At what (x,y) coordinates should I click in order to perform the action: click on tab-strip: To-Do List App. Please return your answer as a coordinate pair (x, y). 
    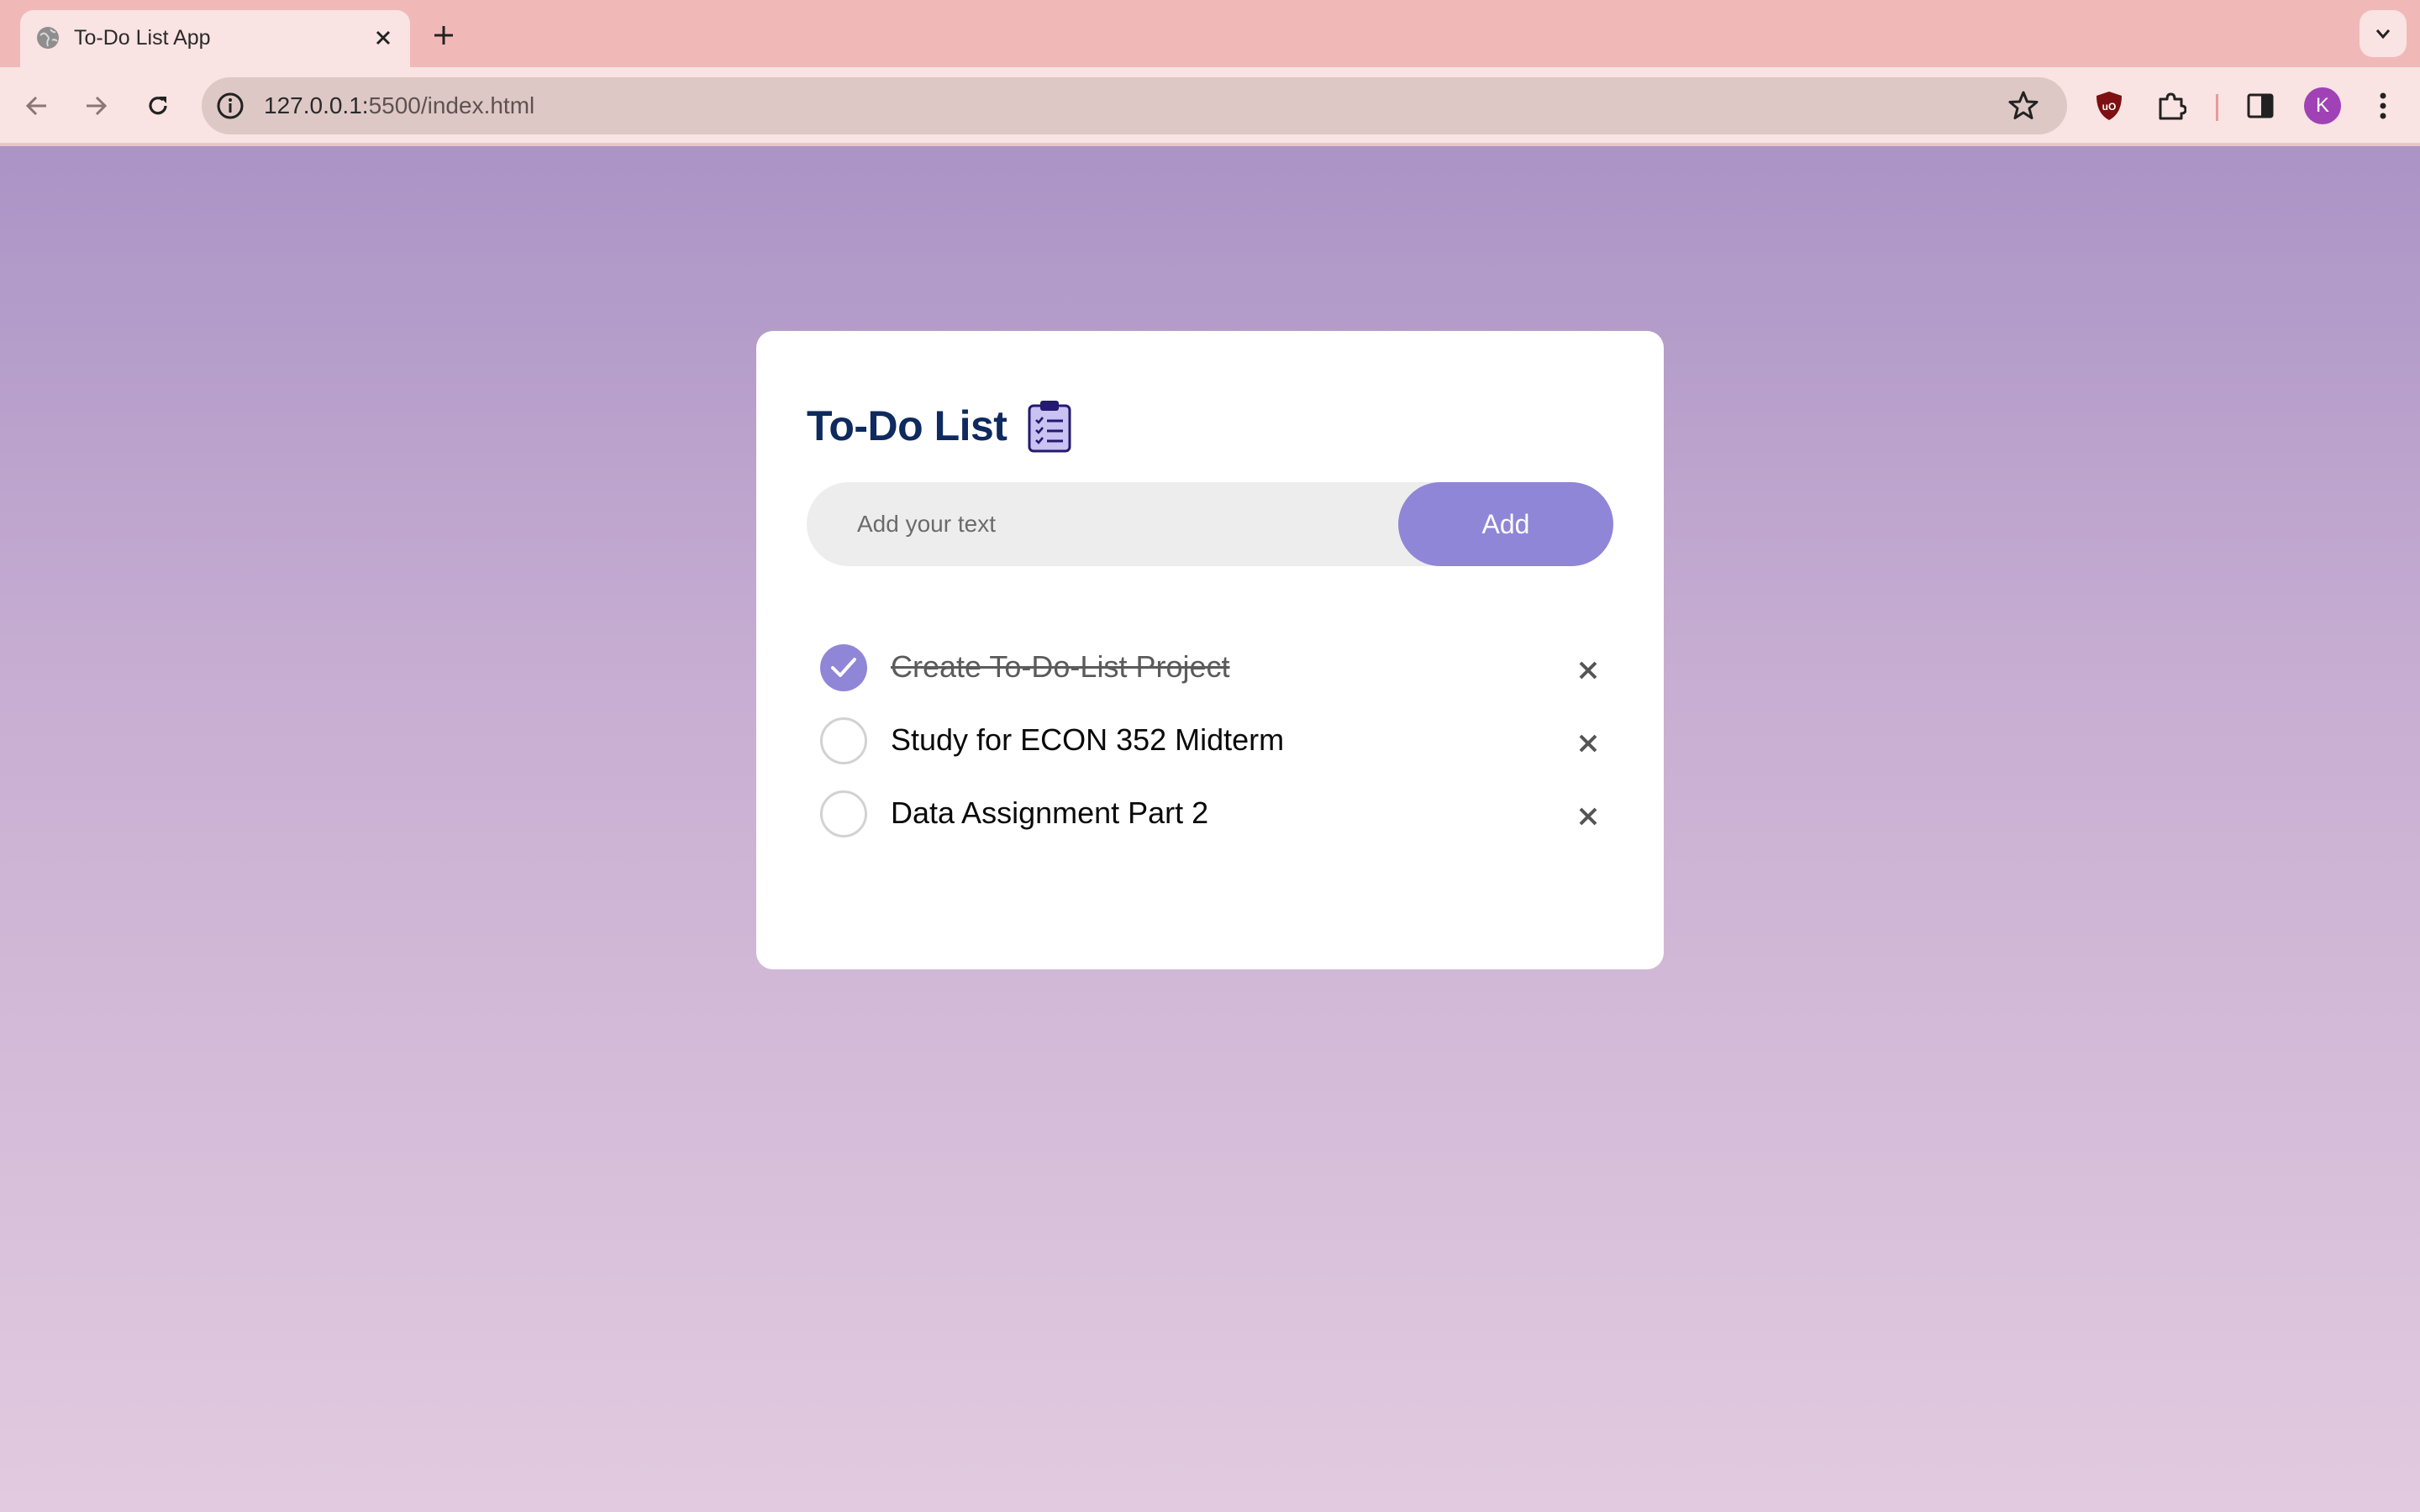
    Looking at the image, I should click on (1210, 33).